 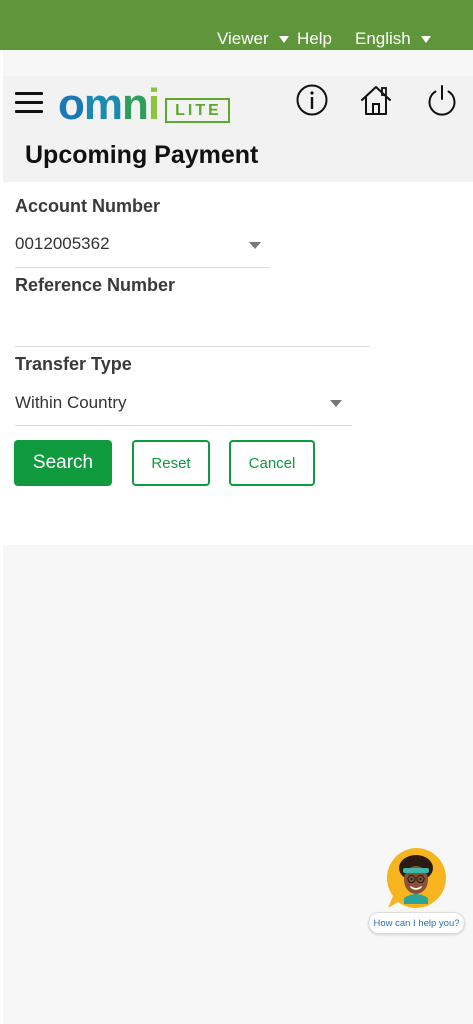 I want to click on chat-prompt-bubble: How can I help you?, so click(x=416, y=923).